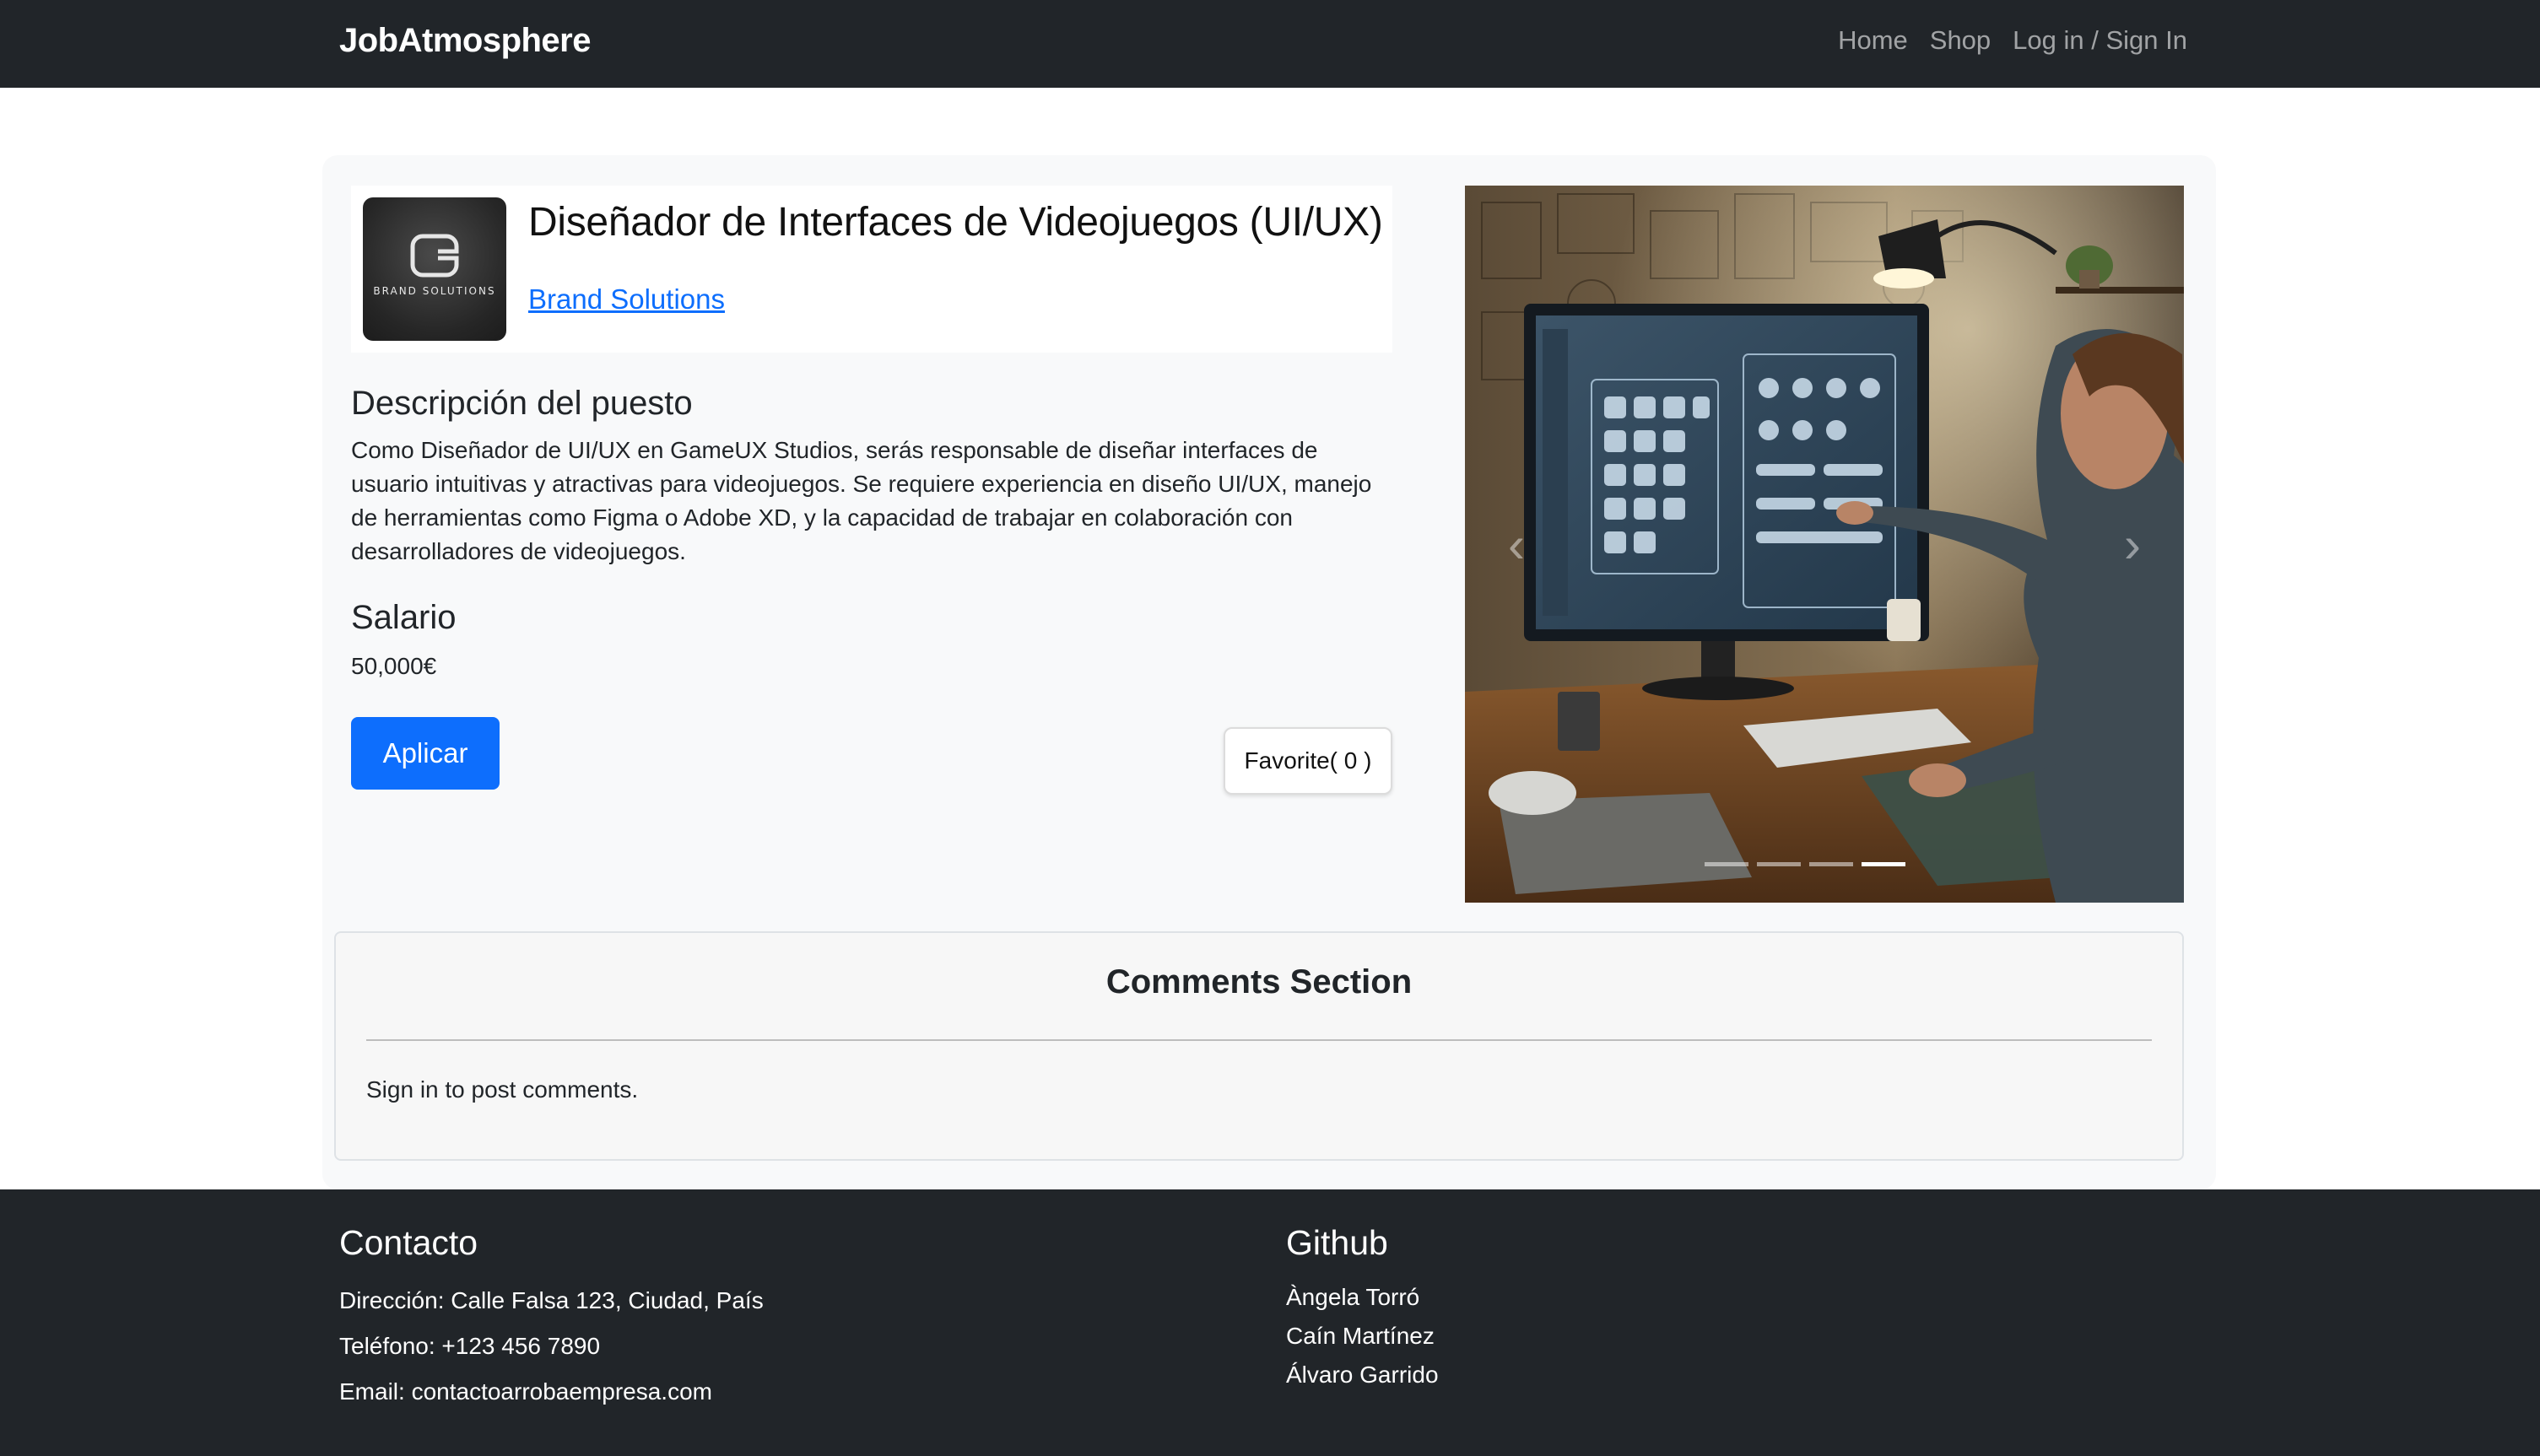 The image size is (2540, 1456). I want to click on contact-phone: Teléfono: +123 456 7890, so click(470, 1346).